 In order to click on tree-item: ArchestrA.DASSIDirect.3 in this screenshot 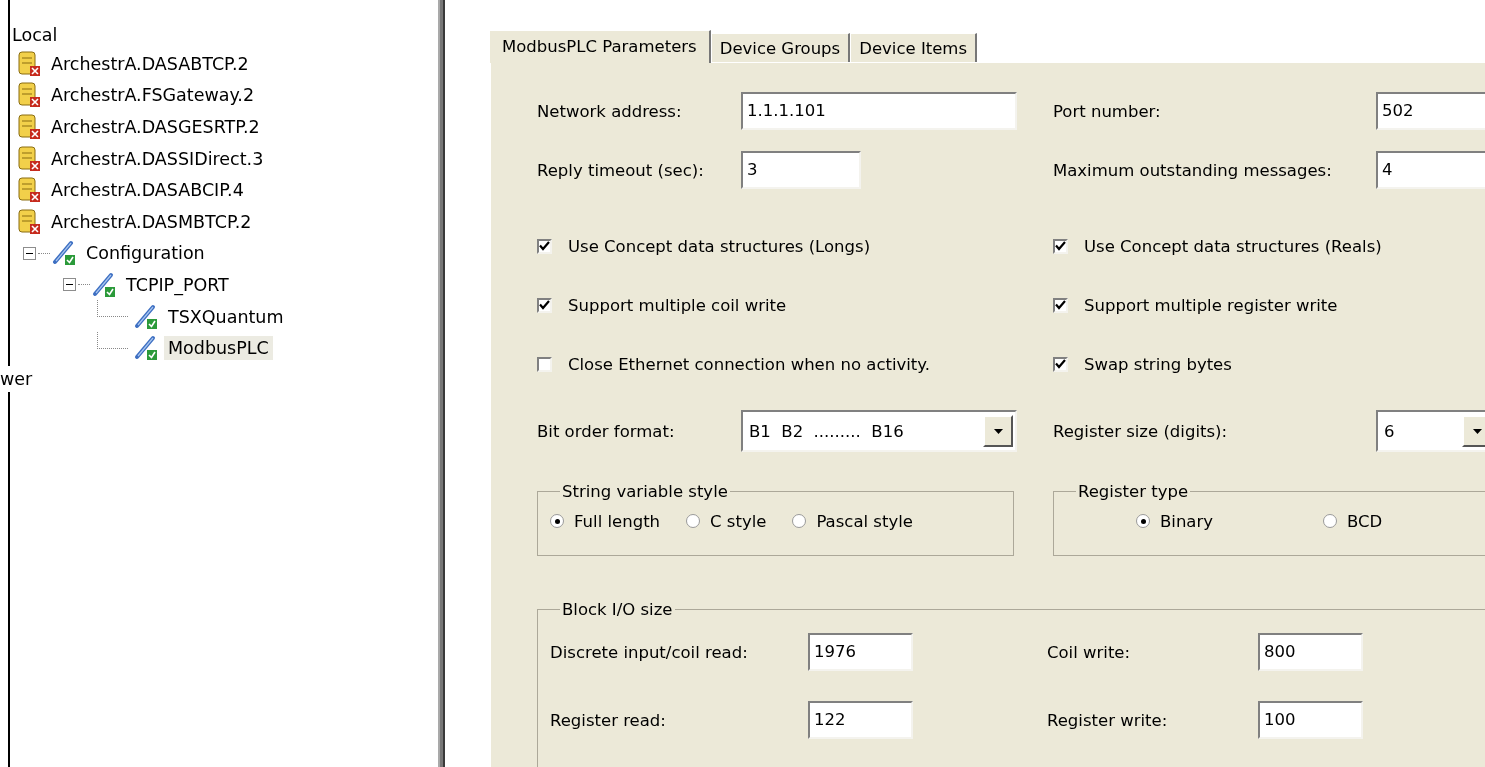, I will do `click(157, 158)`.